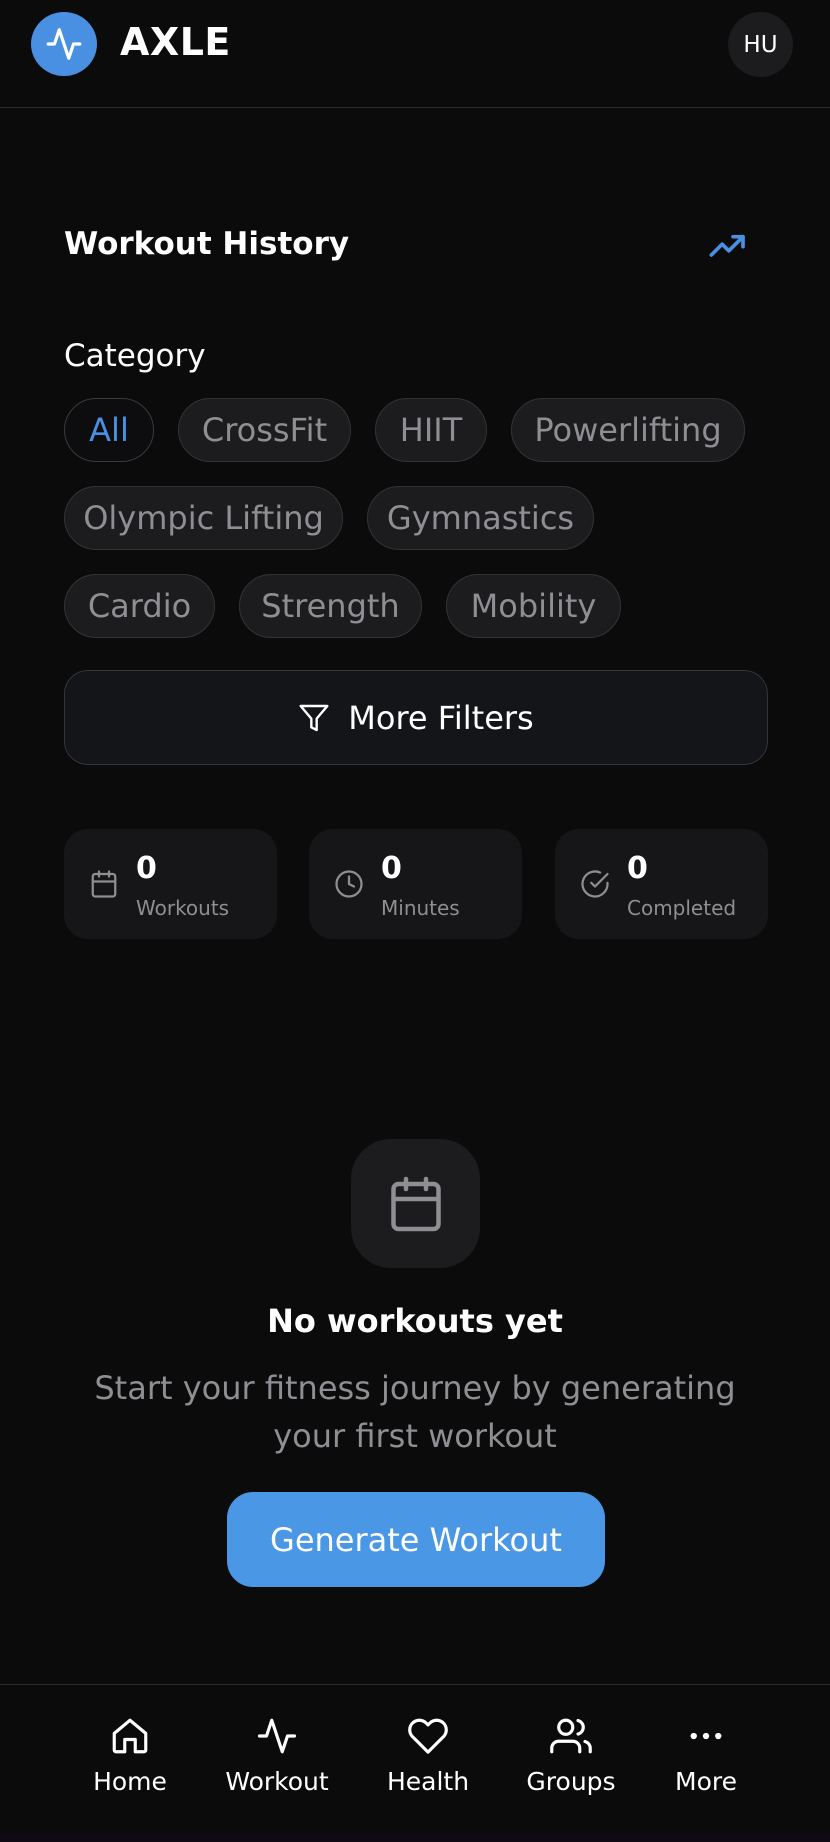  What do you see at coordinates (183, 908) in the screenshot?
I see `stat-label: Workouts` at bounding box center [183, 908].